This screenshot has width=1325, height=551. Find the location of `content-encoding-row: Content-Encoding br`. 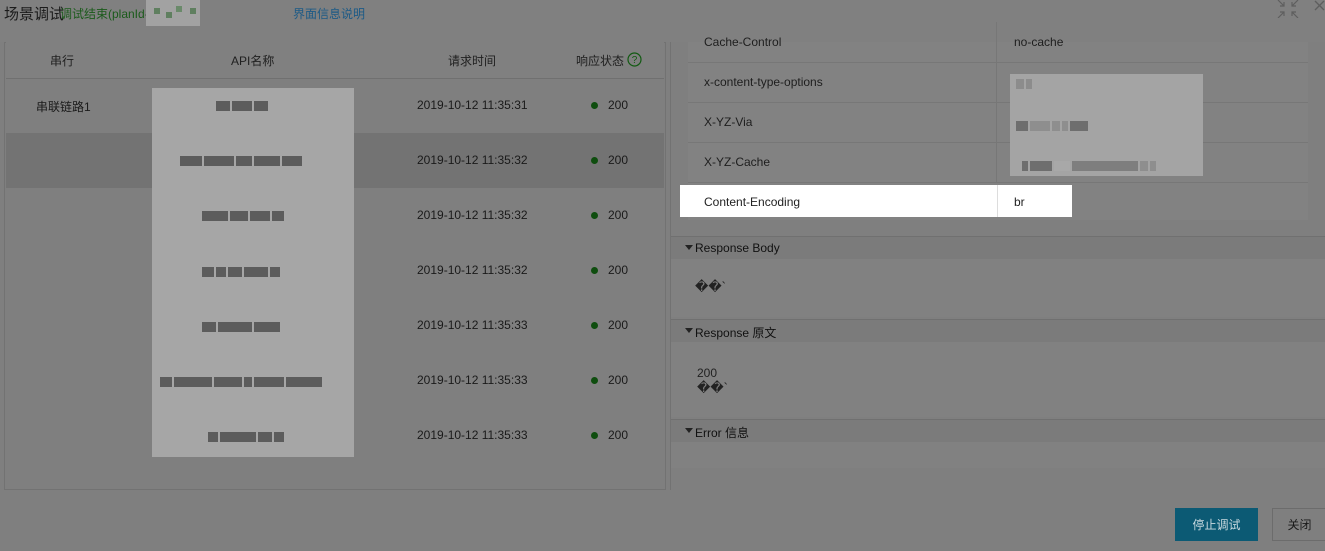

content-encoding-row: Content-Encoding br is located at coordinates (876, 201).